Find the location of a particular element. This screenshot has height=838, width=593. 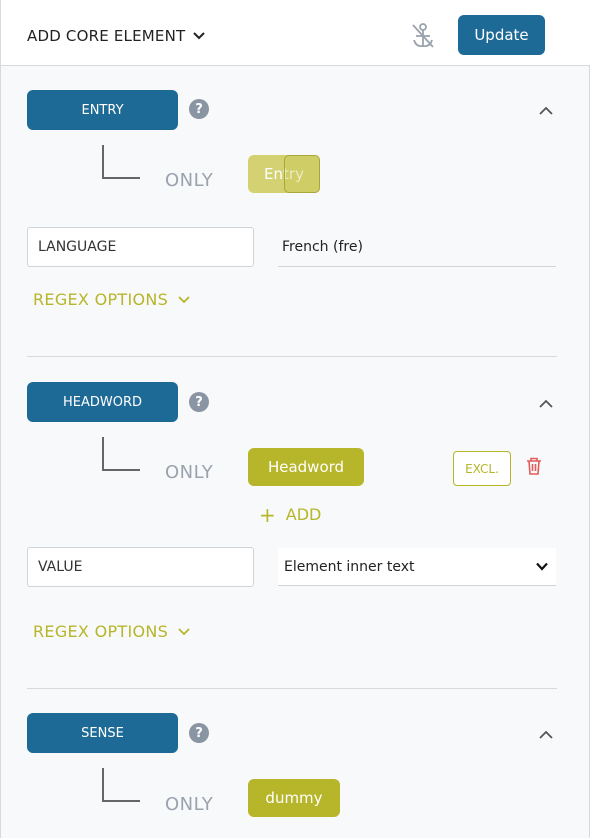

section-button-entry: ENTRY is located at coordinates (102, 110).